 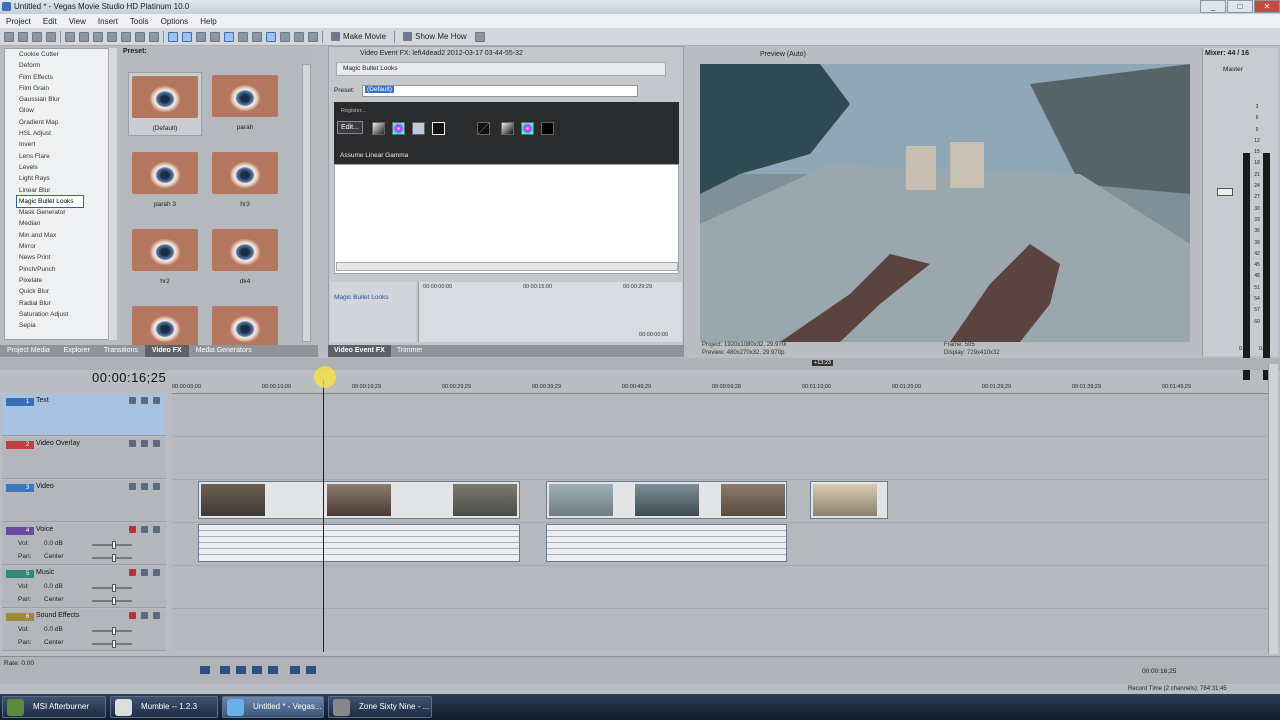 What do you see at coordinates (84, 458) in the screenshot?
I see `track-header-video-overlay: 2 Video Overlay` at bounding box center [84, 458].